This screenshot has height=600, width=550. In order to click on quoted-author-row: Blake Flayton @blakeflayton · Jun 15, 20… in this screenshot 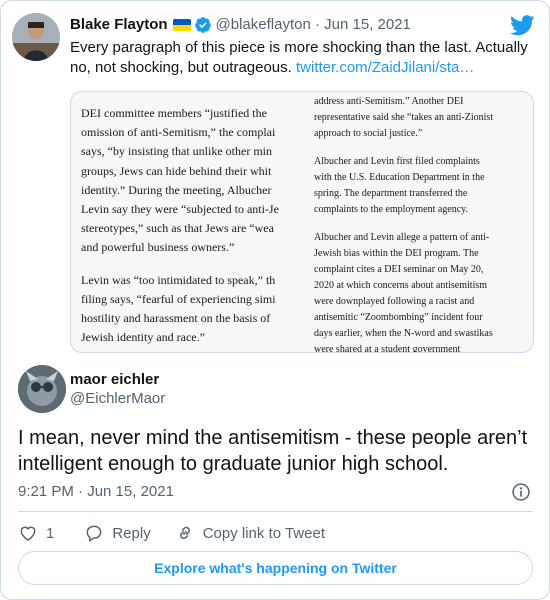, I will do `click(240, 25)`.